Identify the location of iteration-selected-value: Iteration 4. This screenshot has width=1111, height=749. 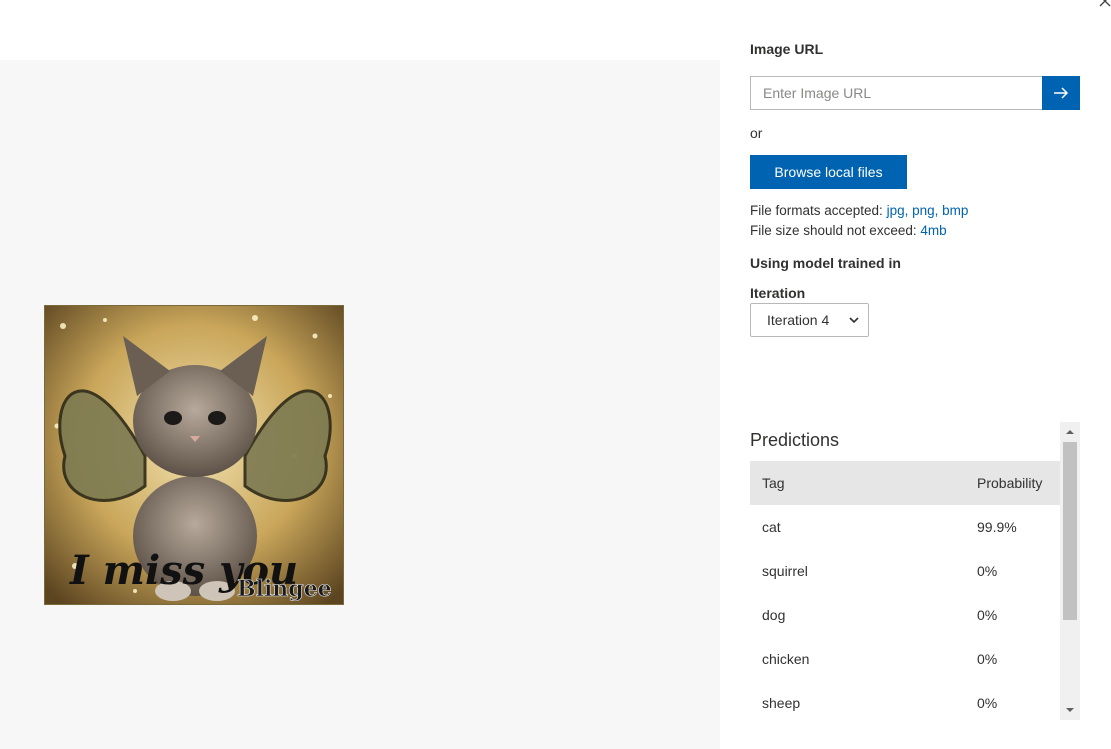
(798, 320).